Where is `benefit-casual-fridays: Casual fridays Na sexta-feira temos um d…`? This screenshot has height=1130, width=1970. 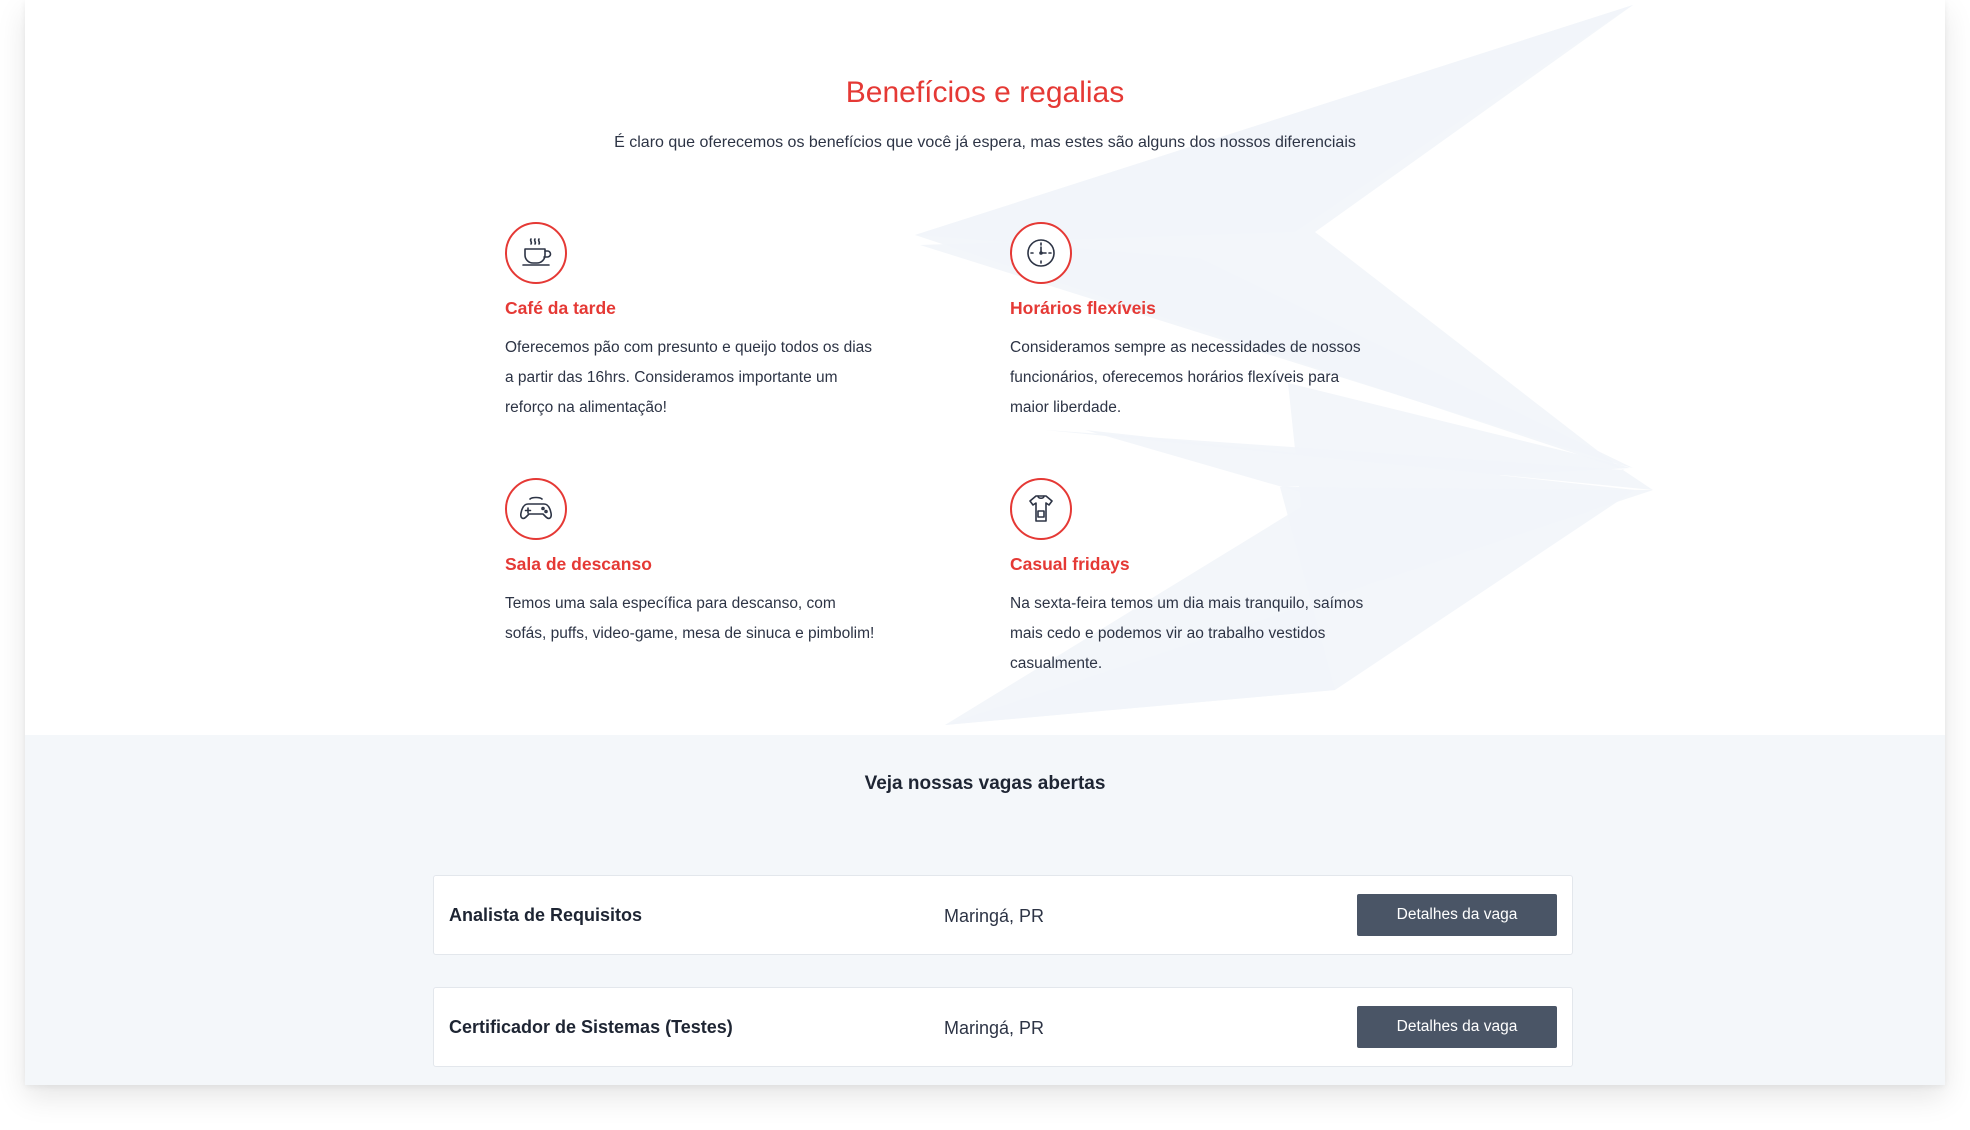 benefit-casual-fridays: Casual fridays Na sexta-feira temos um d… is located at coordinates (1210, 578).